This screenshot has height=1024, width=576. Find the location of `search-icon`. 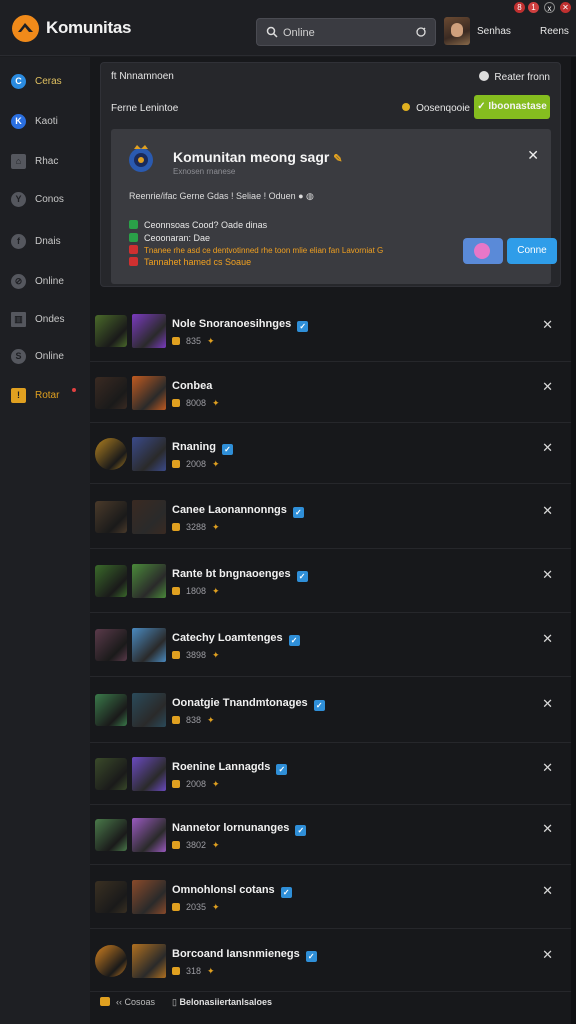

search-icon is located at coordinates (272, 33).